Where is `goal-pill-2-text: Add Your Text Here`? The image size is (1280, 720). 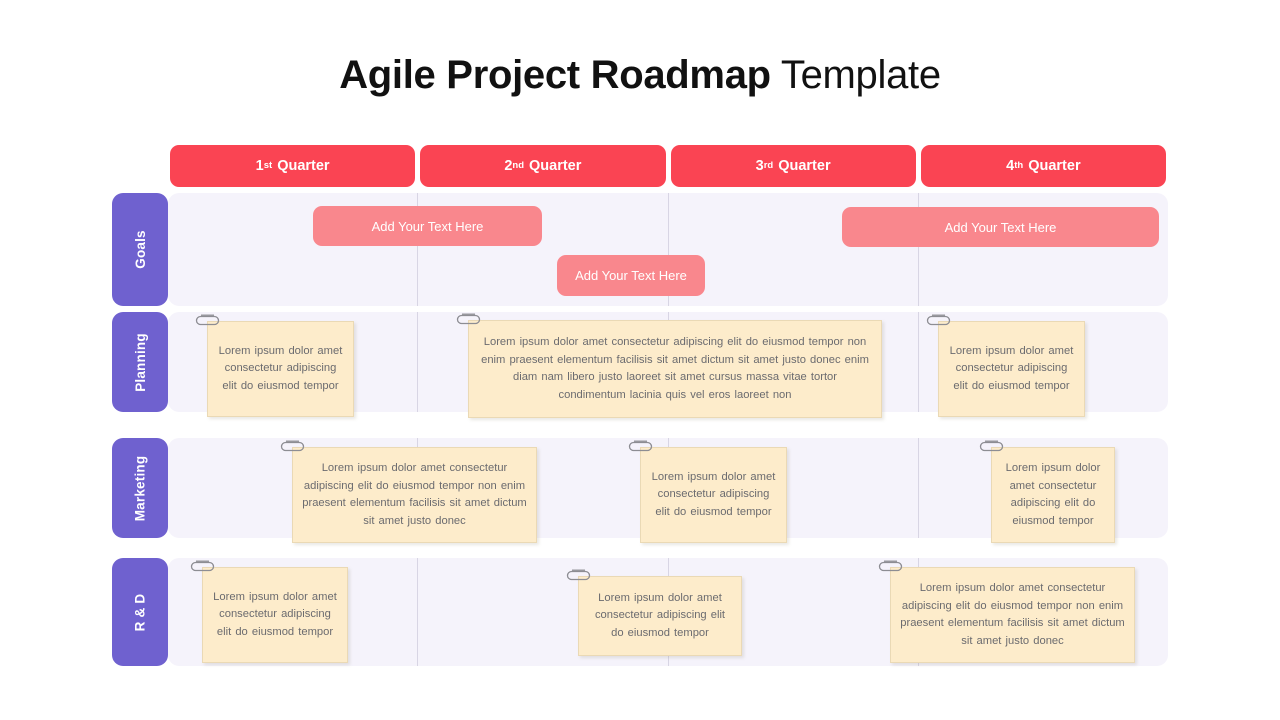
goal-pill-2-text: Add Your Text Here is located at coordinates (631, 275).